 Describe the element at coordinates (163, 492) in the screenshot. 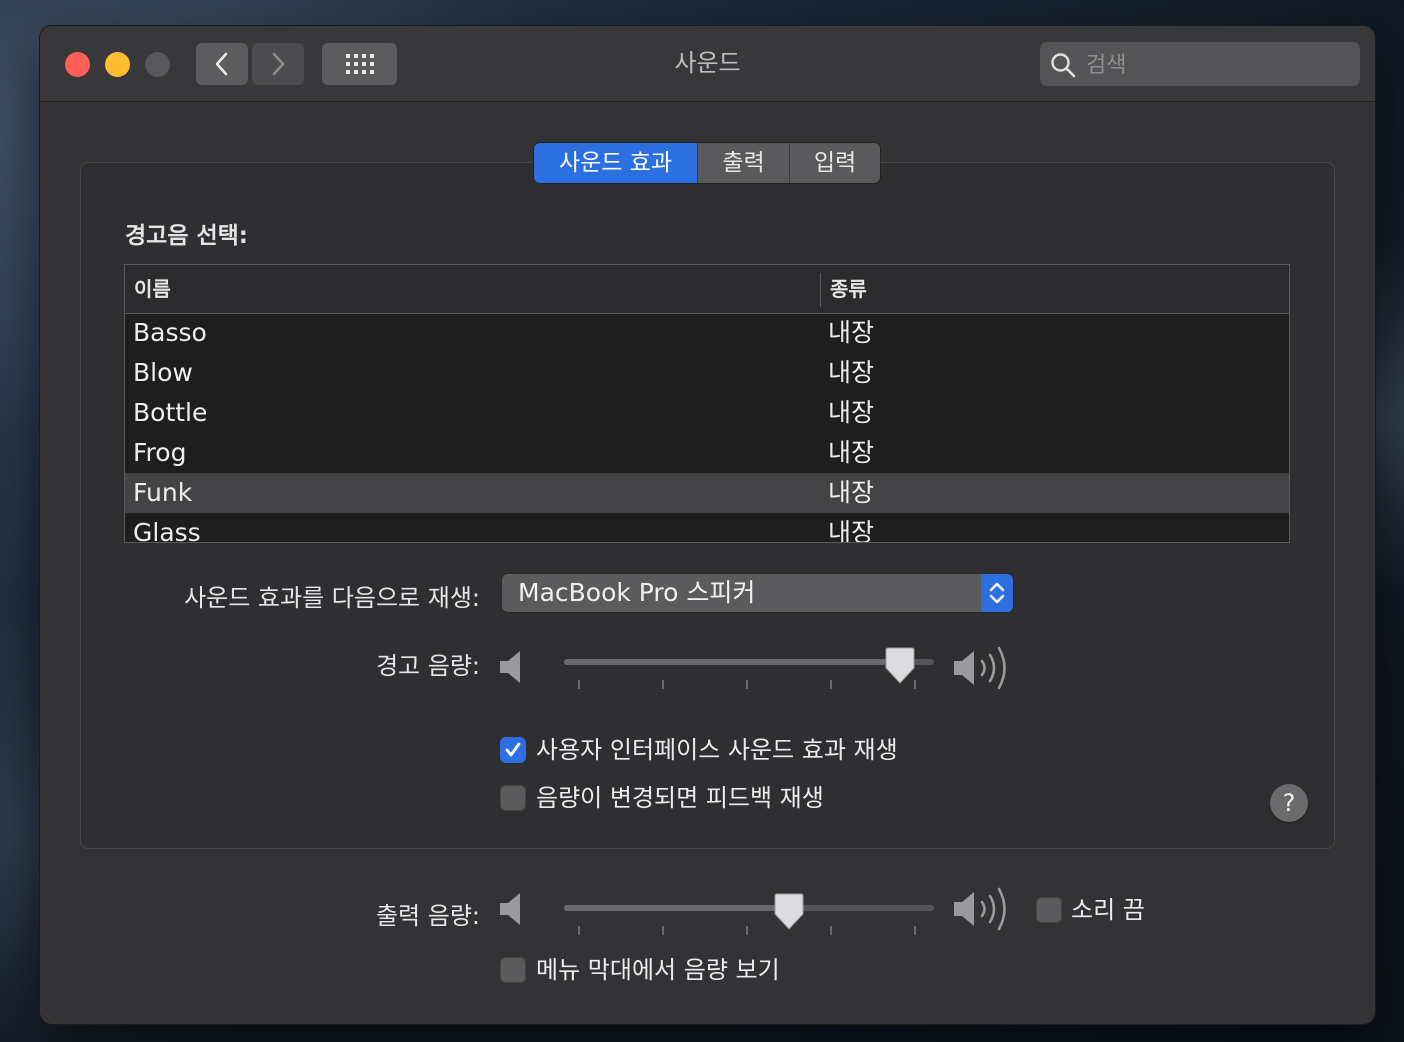

I see `row-name: Funk` at that location.